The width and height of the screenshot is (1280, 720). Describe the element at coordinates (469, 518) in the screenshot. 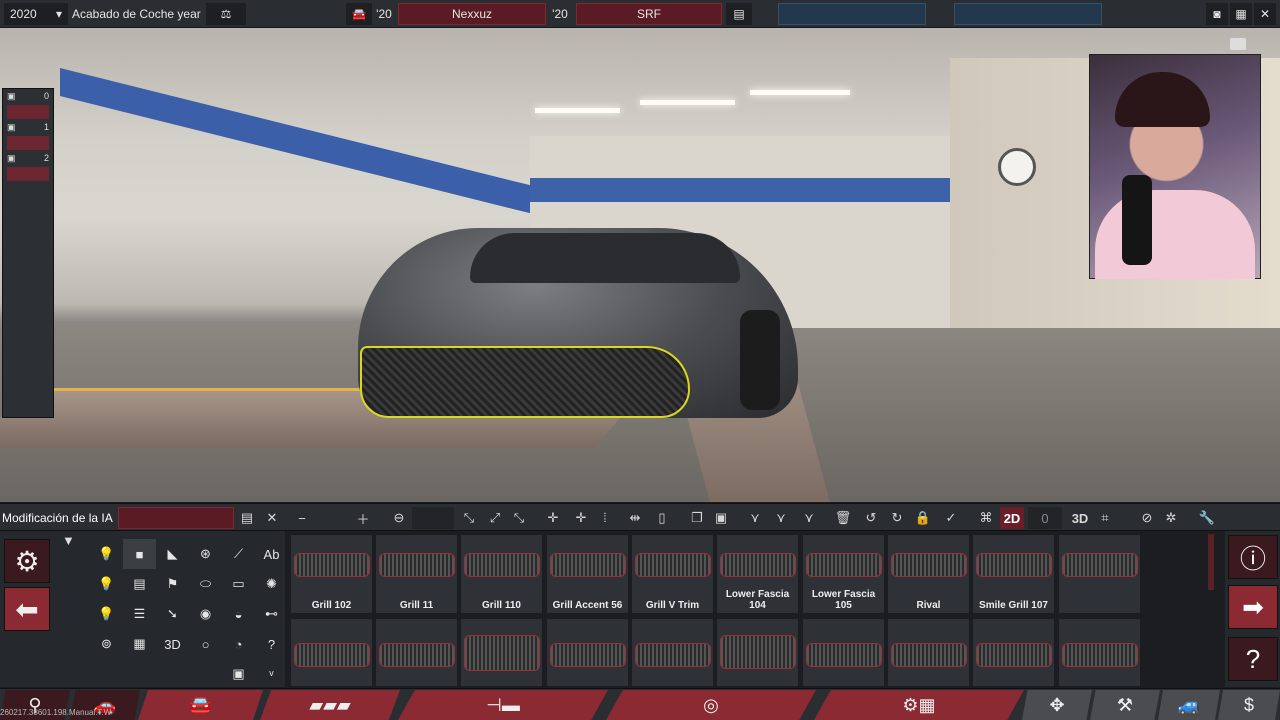

I see `scale-x-icon: ⤡` at that location.